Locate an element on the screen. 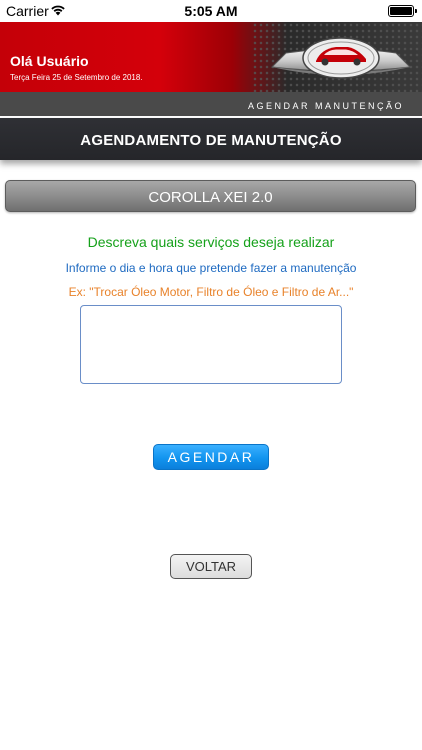 Image resolution: width=422 pixels, height=750 pixels. user-greeting: Olá Usuário is located at coordinates (49, 61).